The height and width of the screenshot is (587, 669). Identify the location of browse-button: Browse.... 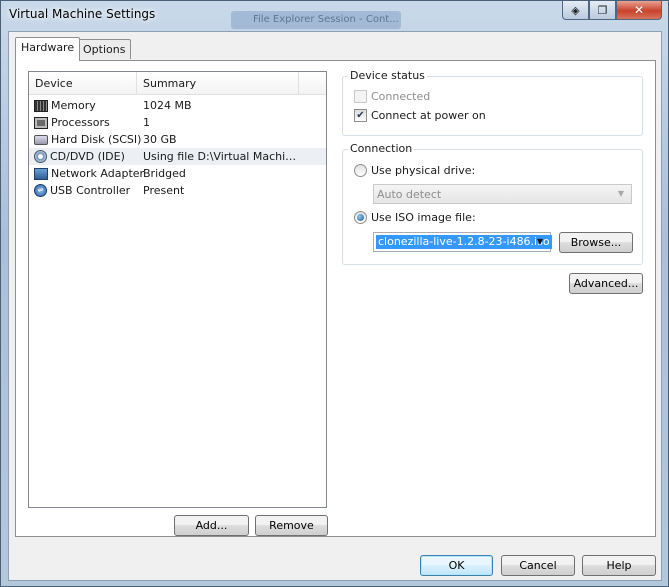
(596, 242).